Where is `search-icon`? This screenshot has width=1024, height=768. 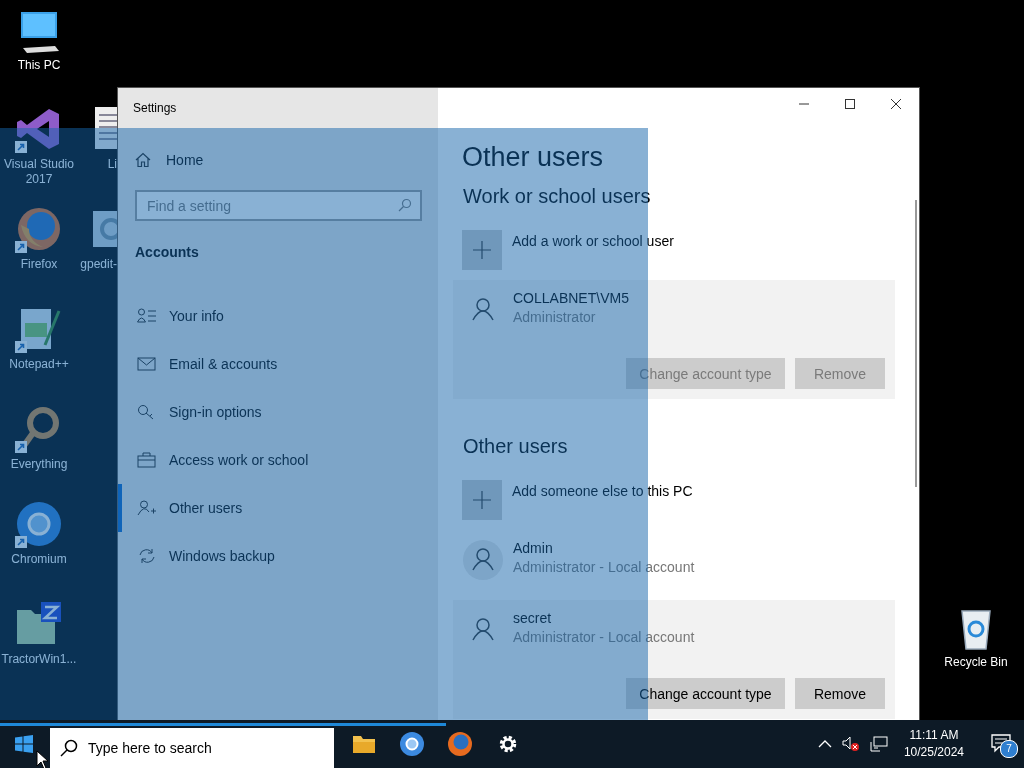
search-icon is located at coordinates (405, 205).